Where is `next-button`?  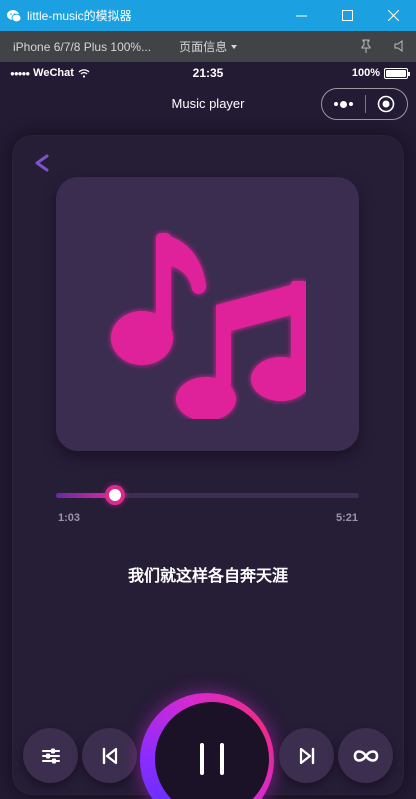
next-button is located at coordinates (306, 755).